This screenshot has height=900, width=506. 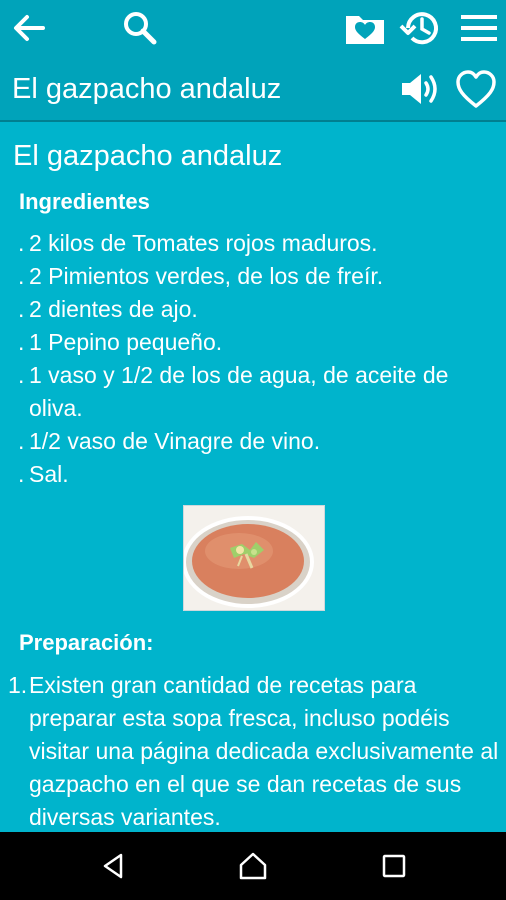 What do you see at coordinates (206, 276) in the screenshot?
I see `ingredient-text: 2 Pimientos verdes, de los de freír.` at bounding box center [206, 276].